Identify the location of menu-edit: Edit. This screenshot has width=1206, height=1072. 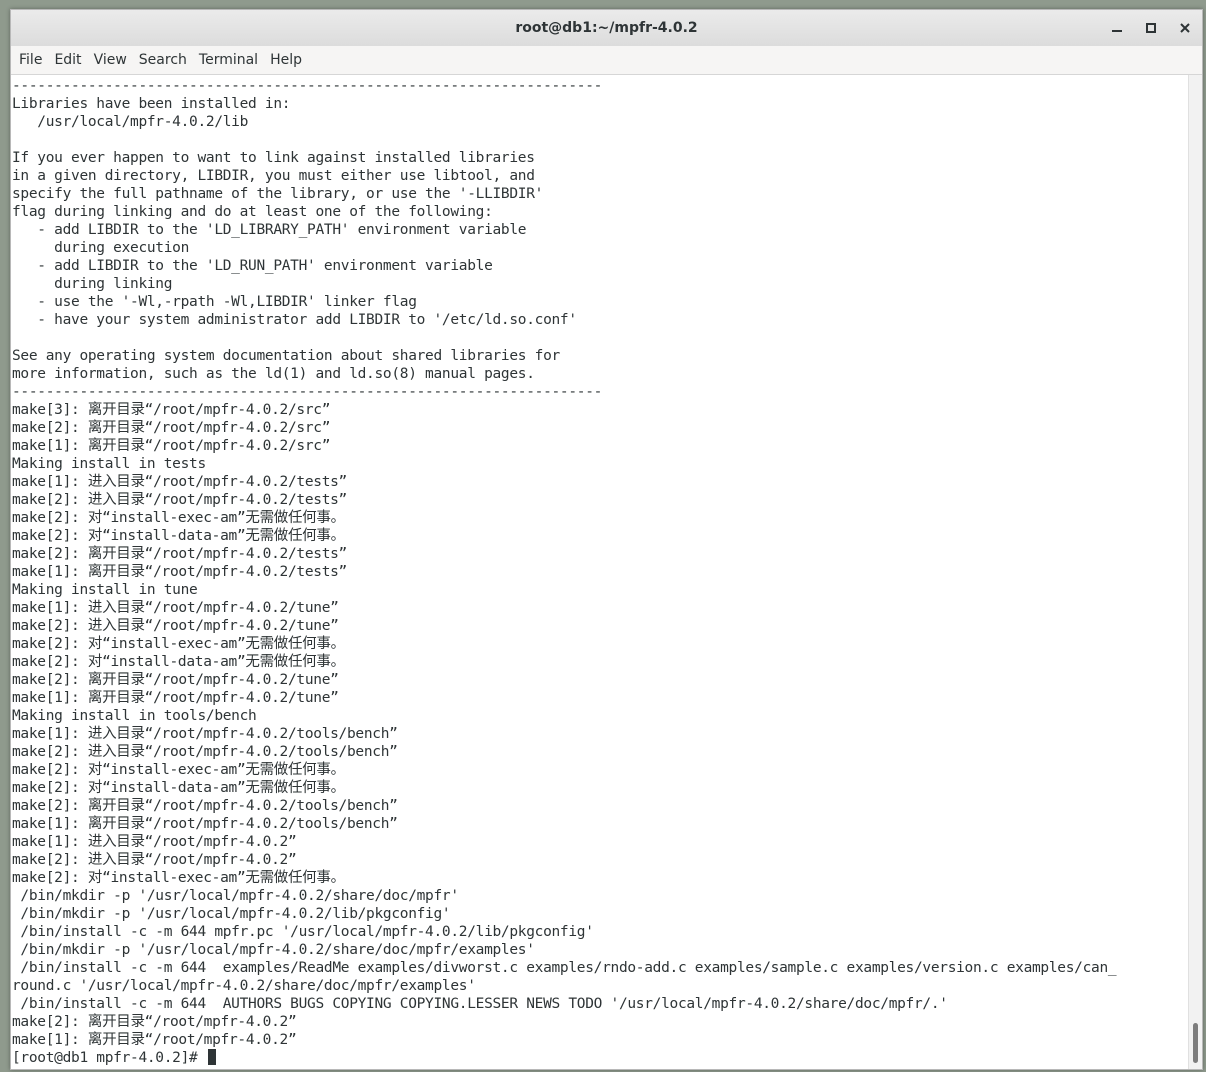
(67, 60).